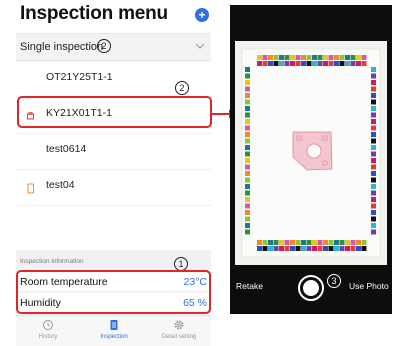  Describe the element at coordinates (113, 152) in the screenshot. I see `list-item: test0614` at that location.